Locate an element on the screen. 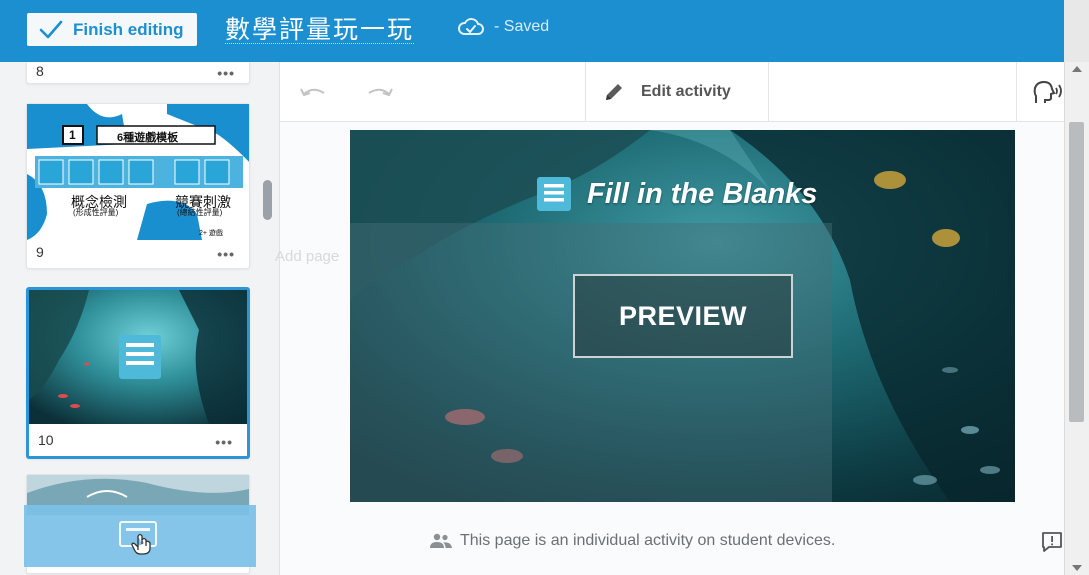 The image size is (1089, 575). activity-title: Fill in the Blanks is located at coordinates (676, 194).